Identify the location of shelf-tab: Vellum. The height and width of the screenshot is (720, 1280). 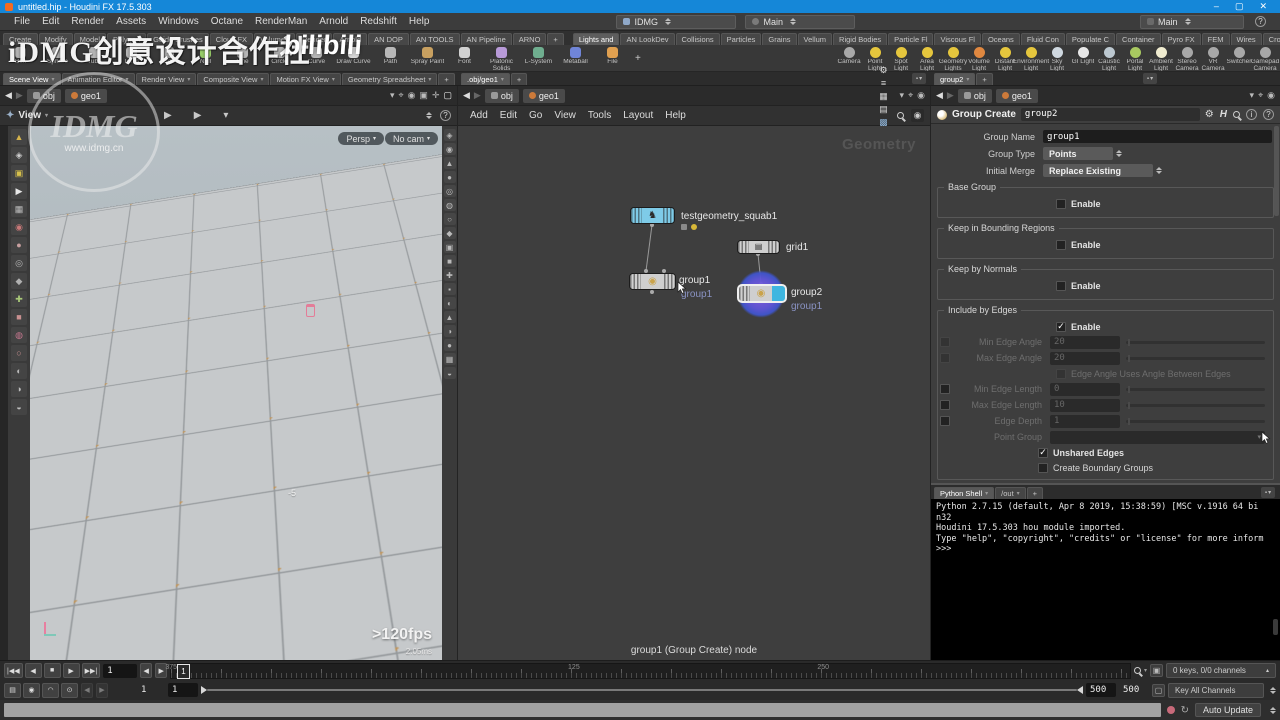
(815, 39).